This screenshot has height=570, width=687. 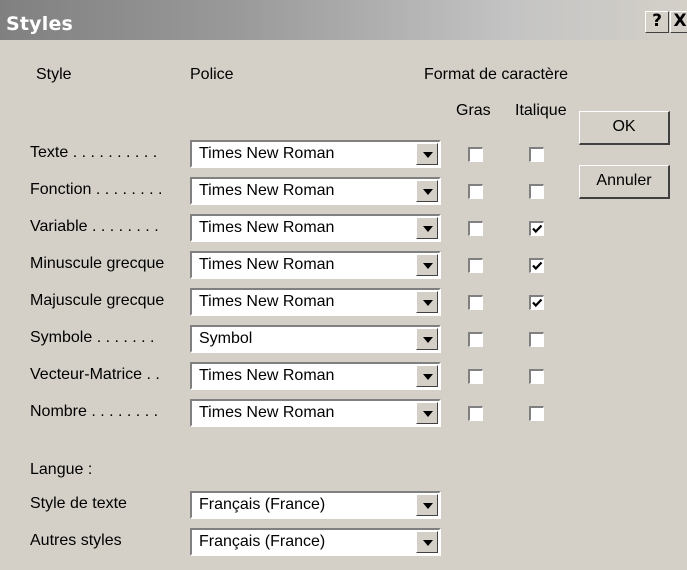 What do you see at coordinates (624, 182) in the screenshot?
I see `cancel-button: Annuler` at bounding box center [624, 182].